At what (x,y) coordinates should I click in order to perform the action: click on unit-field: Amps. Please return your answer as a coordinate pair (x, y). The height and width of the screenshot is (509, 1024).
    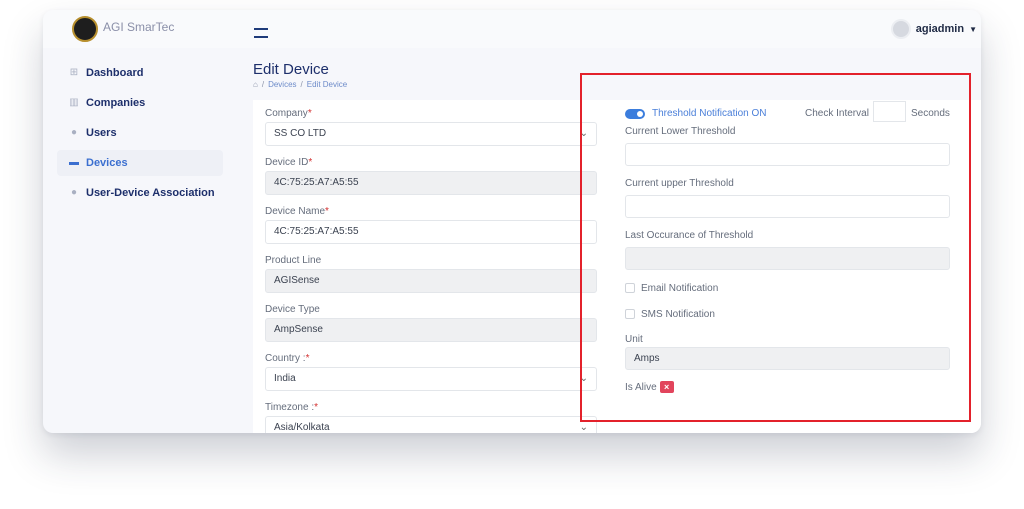
    Looking at the image, I should click on (787, 358).